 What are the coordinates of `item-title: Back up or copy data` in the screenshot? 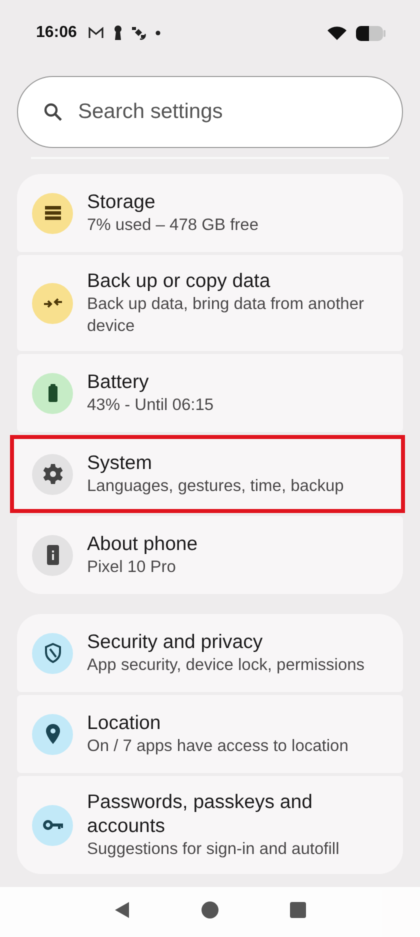 It's located at (179, 281).